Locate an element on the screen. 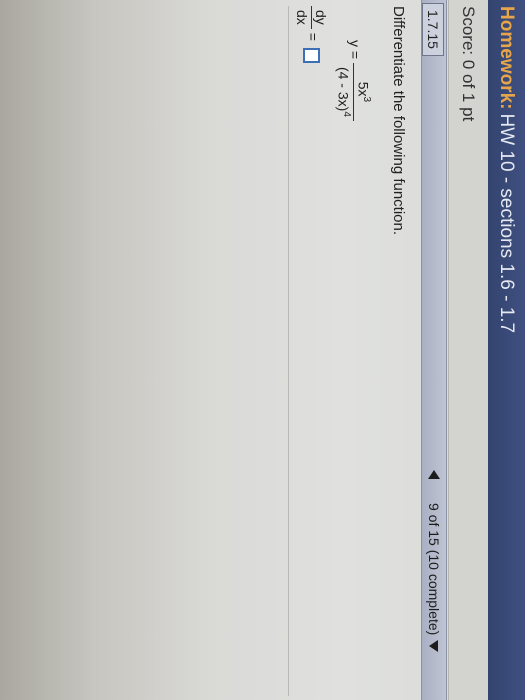 This screenshot has width=525, height=700. answer-input is located at coordinates (311, 55).